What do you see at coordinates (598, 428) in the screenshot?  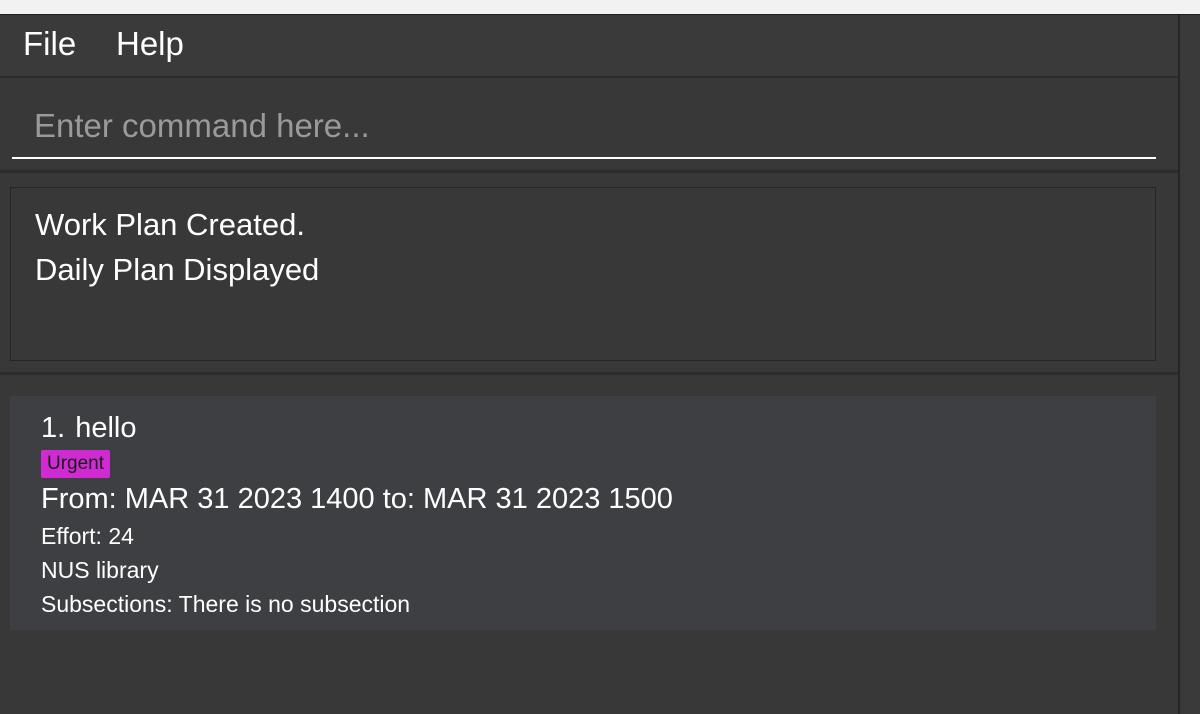 I see `task-title-row: 1. hello` at bounding box center [598, 428].